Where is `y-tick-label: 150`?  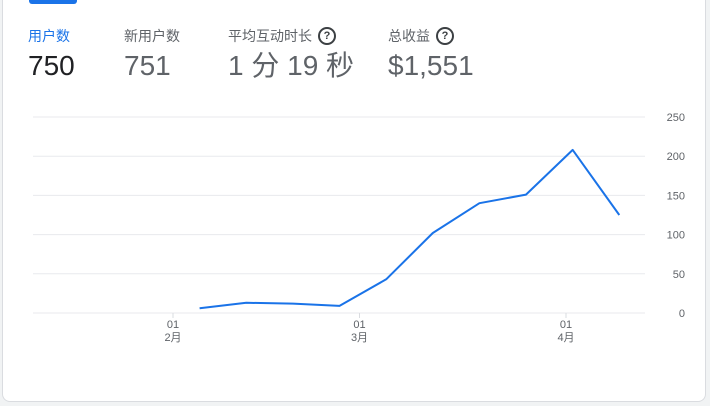
y-tick-label: 150 is located at coordinates (676, 196).